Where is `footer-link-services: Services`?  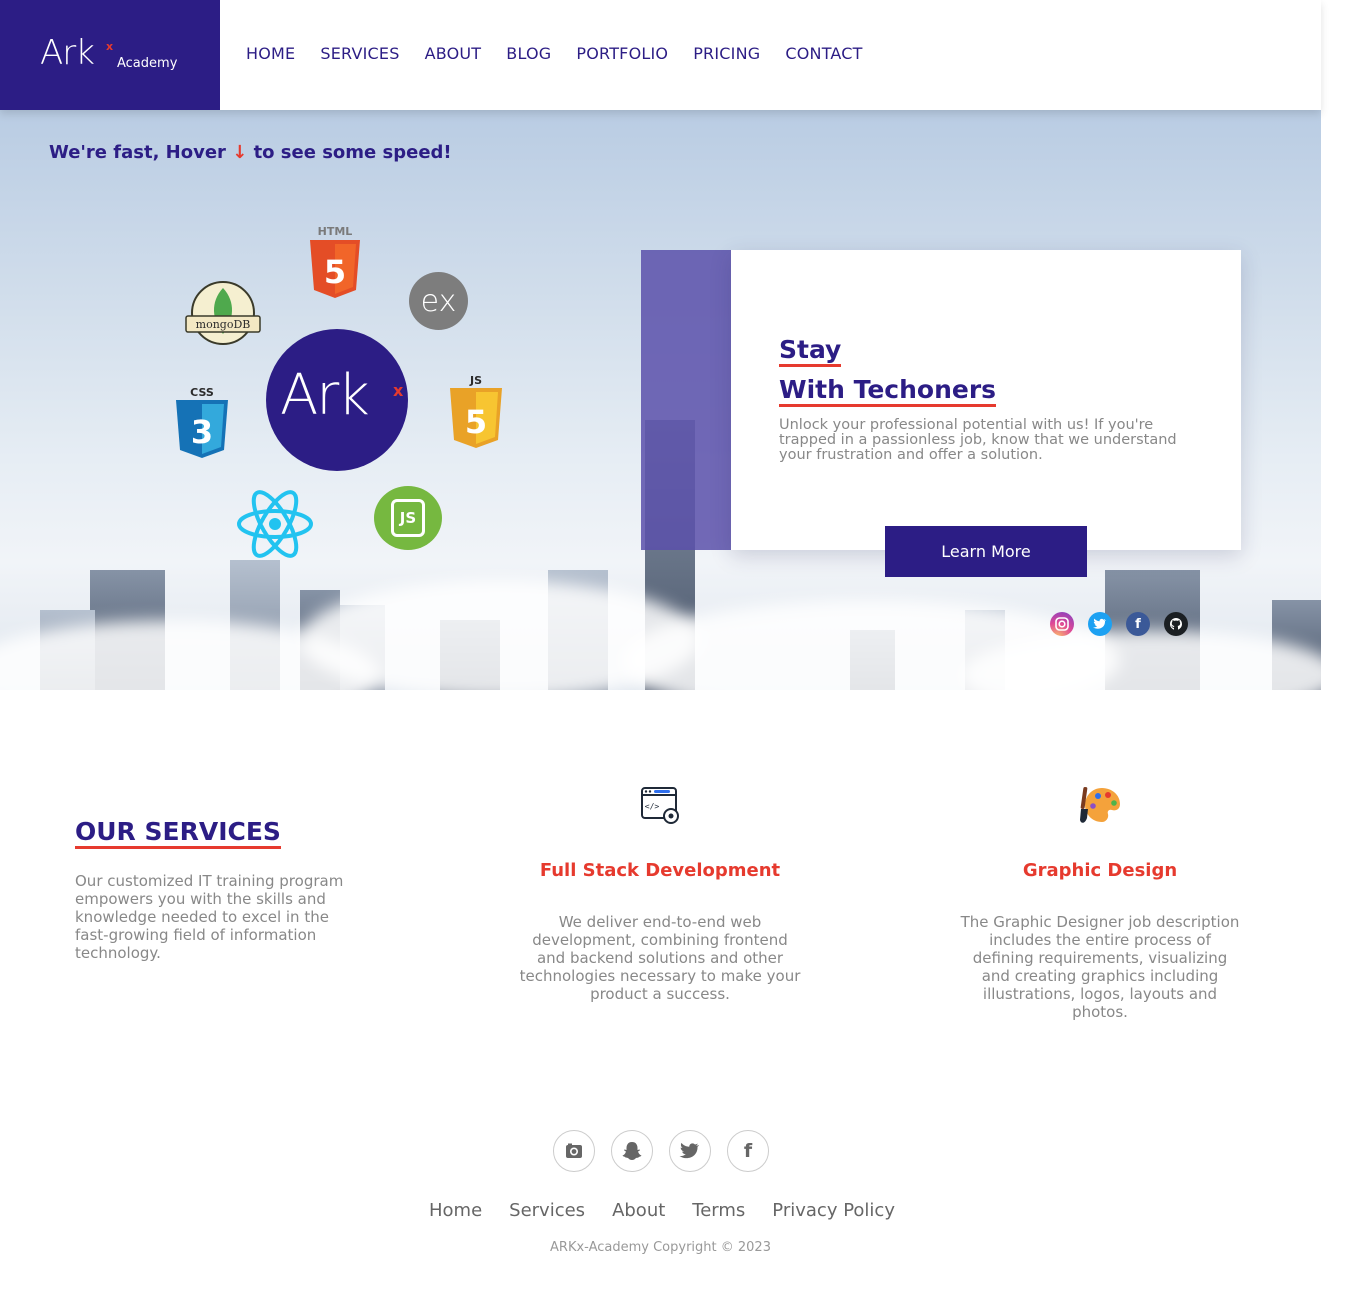 footer-link-services: Services is located at coordinates (547, 1210).